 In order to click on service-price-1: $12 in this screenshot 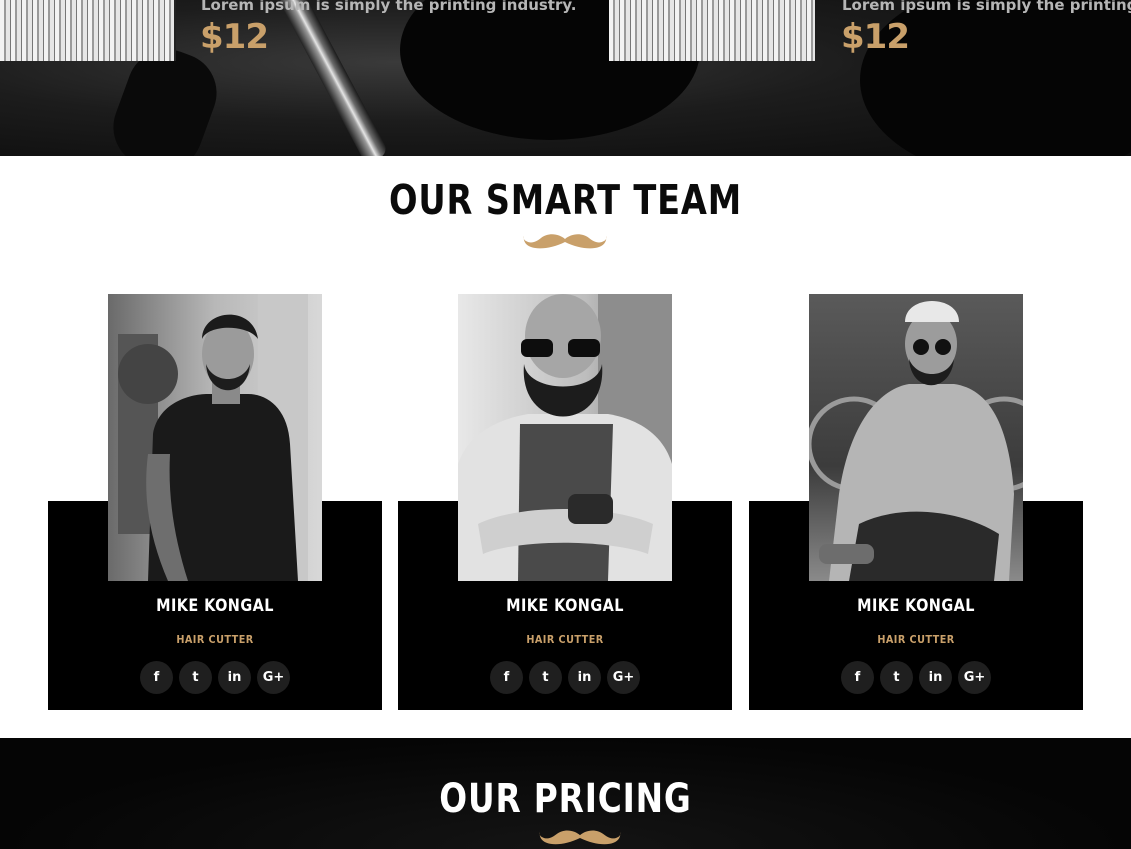, I will do `click(234, 37)`.